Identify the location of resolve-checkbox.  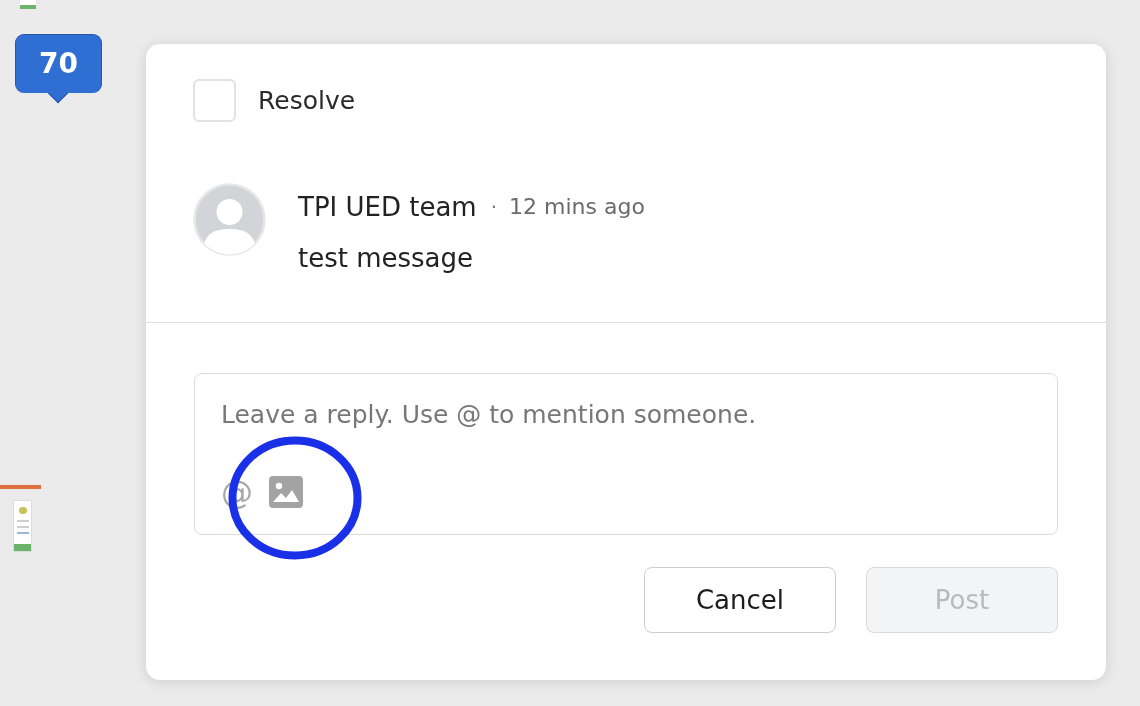
(214, 100).